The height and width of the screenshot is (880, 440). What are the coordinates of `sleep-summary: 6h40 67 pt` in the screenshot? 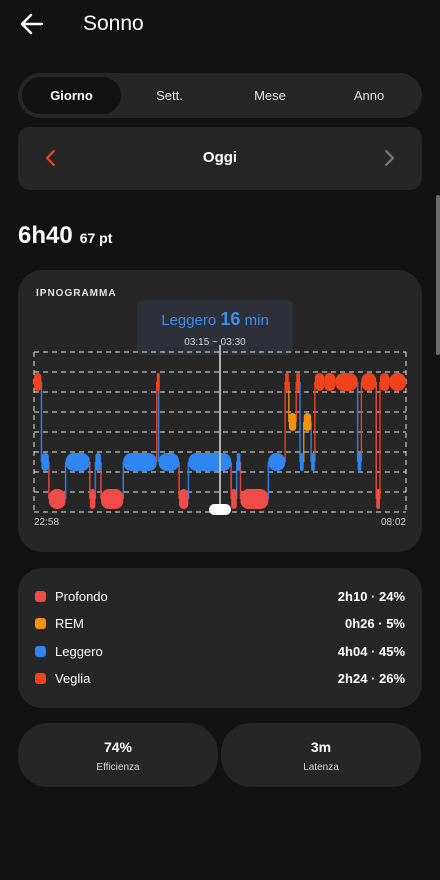 It's located at (65, 236).